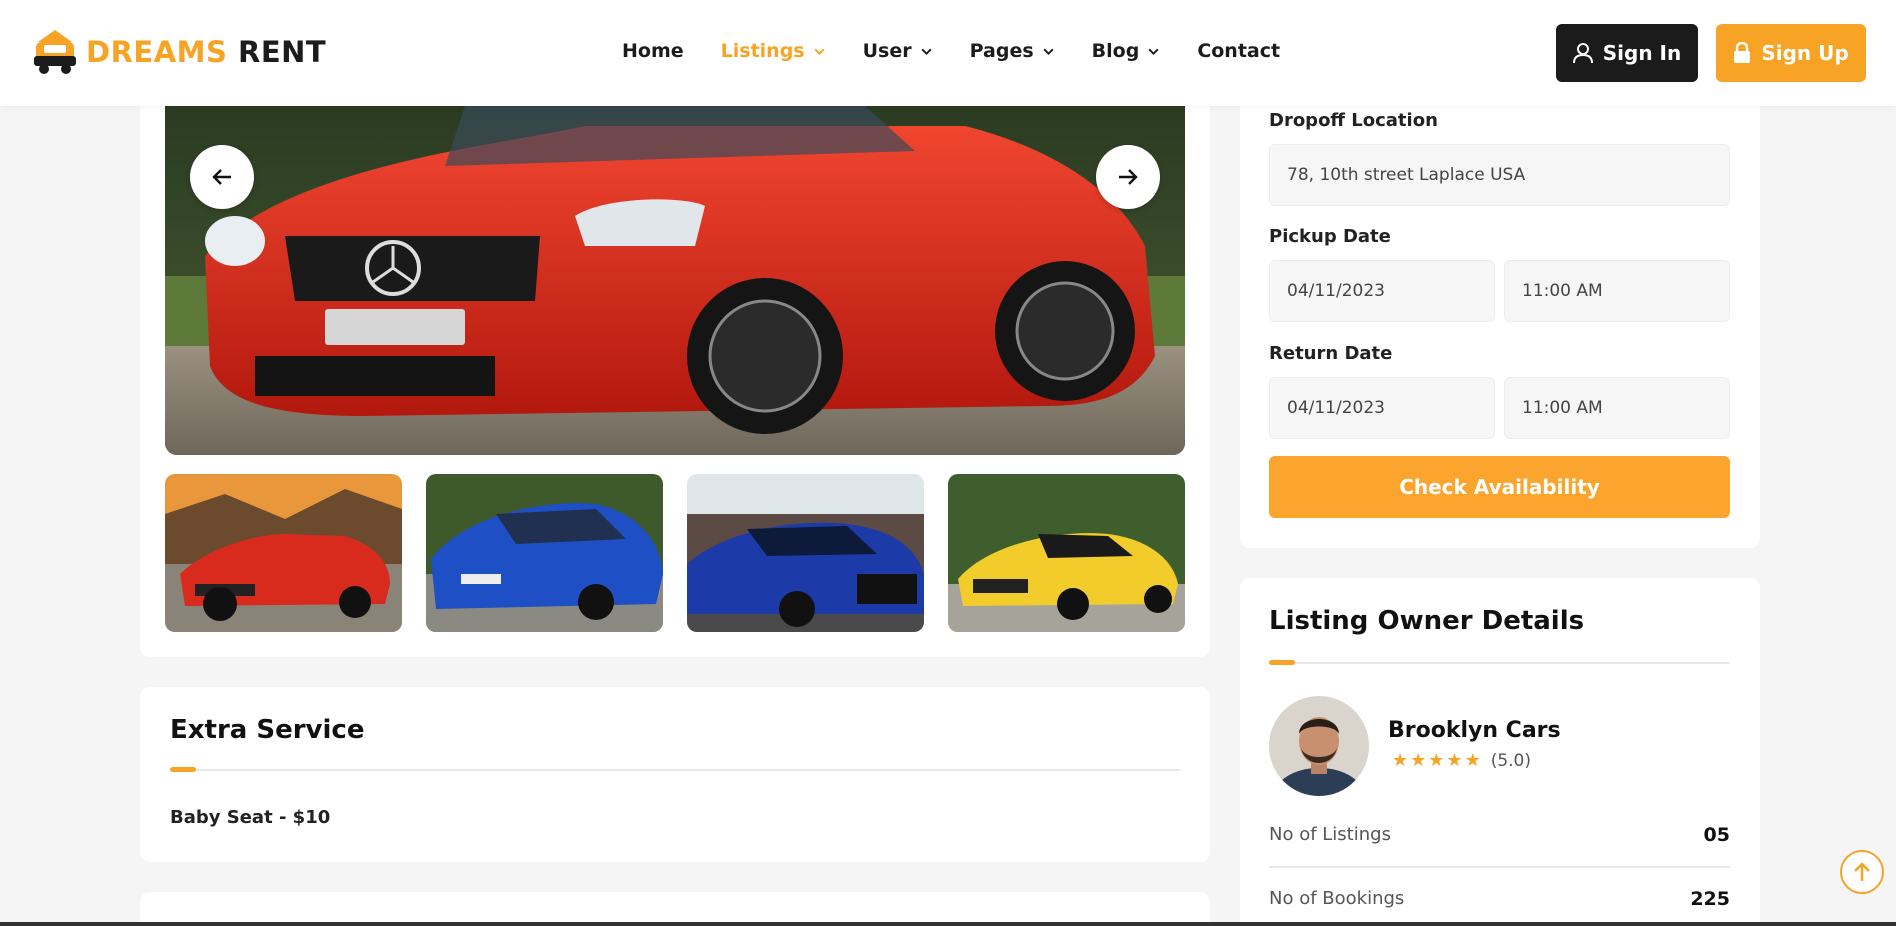  Describe the element at coordinates (1474, 730) in the screenshot. I see `owner-name: Brooklyn Cars` at that location.